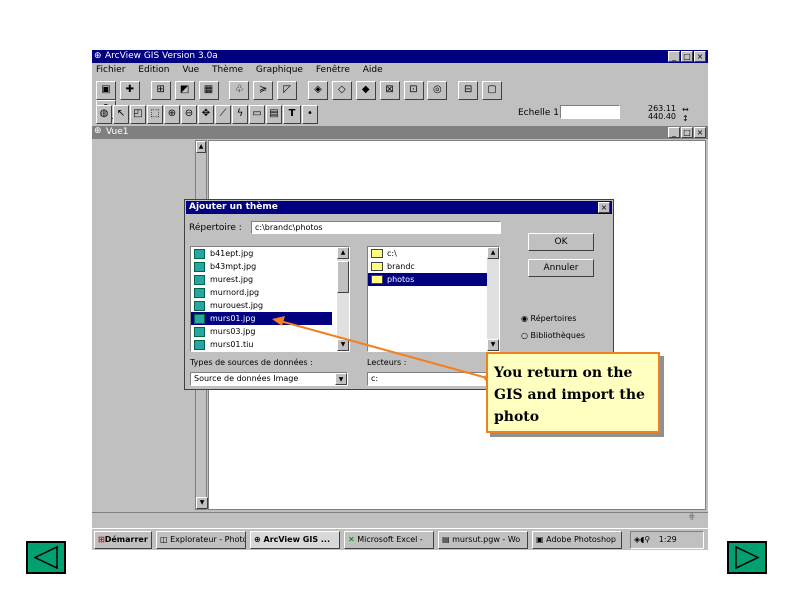 This screenshot has height=600, width=800. I want to click on task-excel: ✕ Microsoft Excel -, so click(389, 540).